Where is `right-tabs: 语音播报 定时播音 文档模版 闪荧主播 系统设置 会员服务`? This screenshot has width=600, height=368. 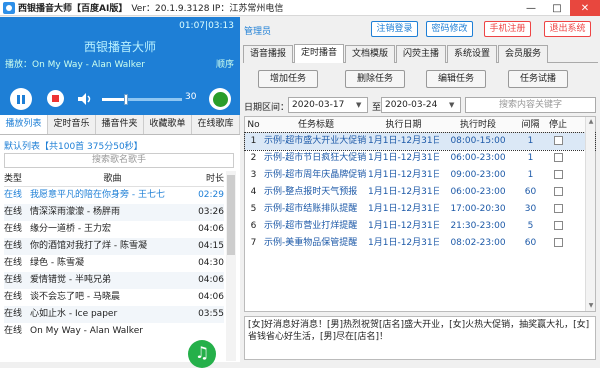 right-tabs: 语音播报 定时播音 文档模版 闪荧主播 系统设置 会员服务 is located at coordinates (420, 53).